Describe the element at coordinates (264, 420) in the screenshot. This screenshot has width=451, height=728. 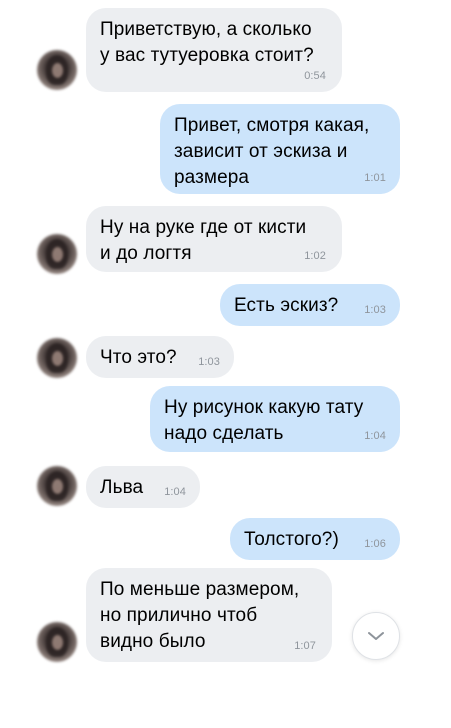
I see `message-text: Ну рисунок какую тату надо сделать` at that location.